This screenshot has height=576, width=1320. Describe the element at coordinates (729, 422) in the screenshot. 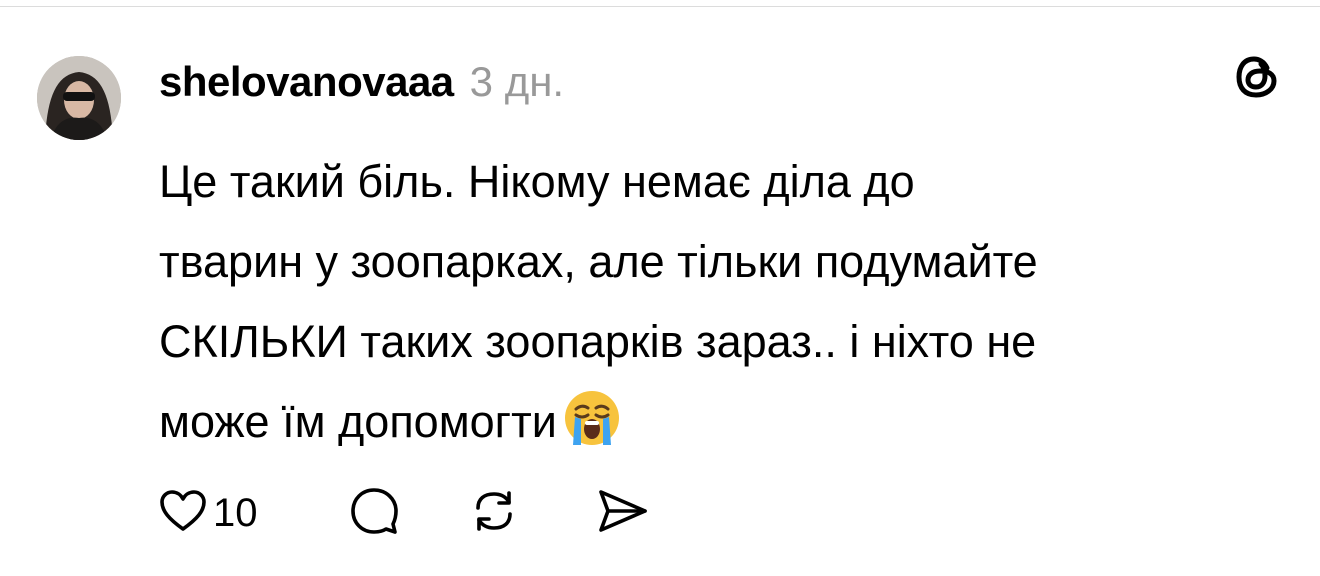

I see `post-text-line-last: може їм допомогти` at that location.